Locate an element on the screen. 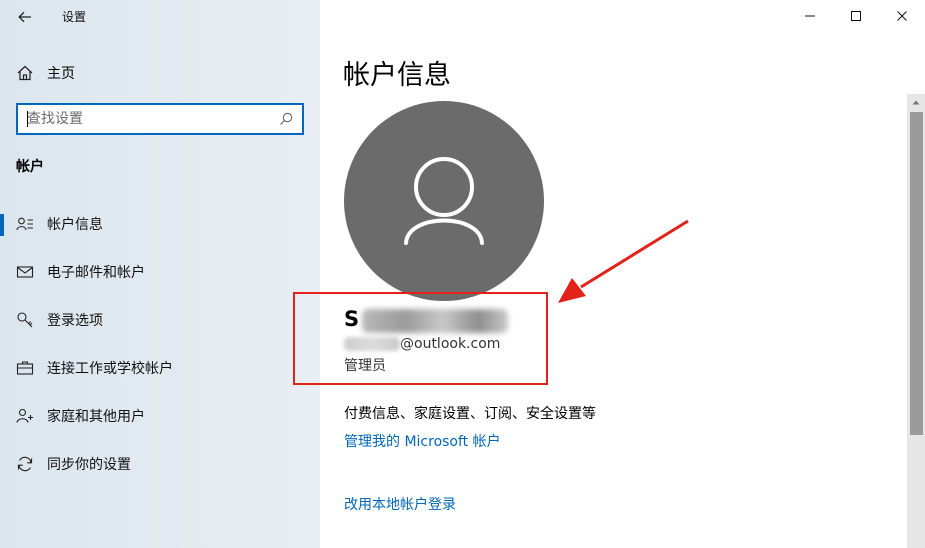 The height and width of the screenshot is (548, 925). app-title: 设置 is located at coordinates (74, 17).